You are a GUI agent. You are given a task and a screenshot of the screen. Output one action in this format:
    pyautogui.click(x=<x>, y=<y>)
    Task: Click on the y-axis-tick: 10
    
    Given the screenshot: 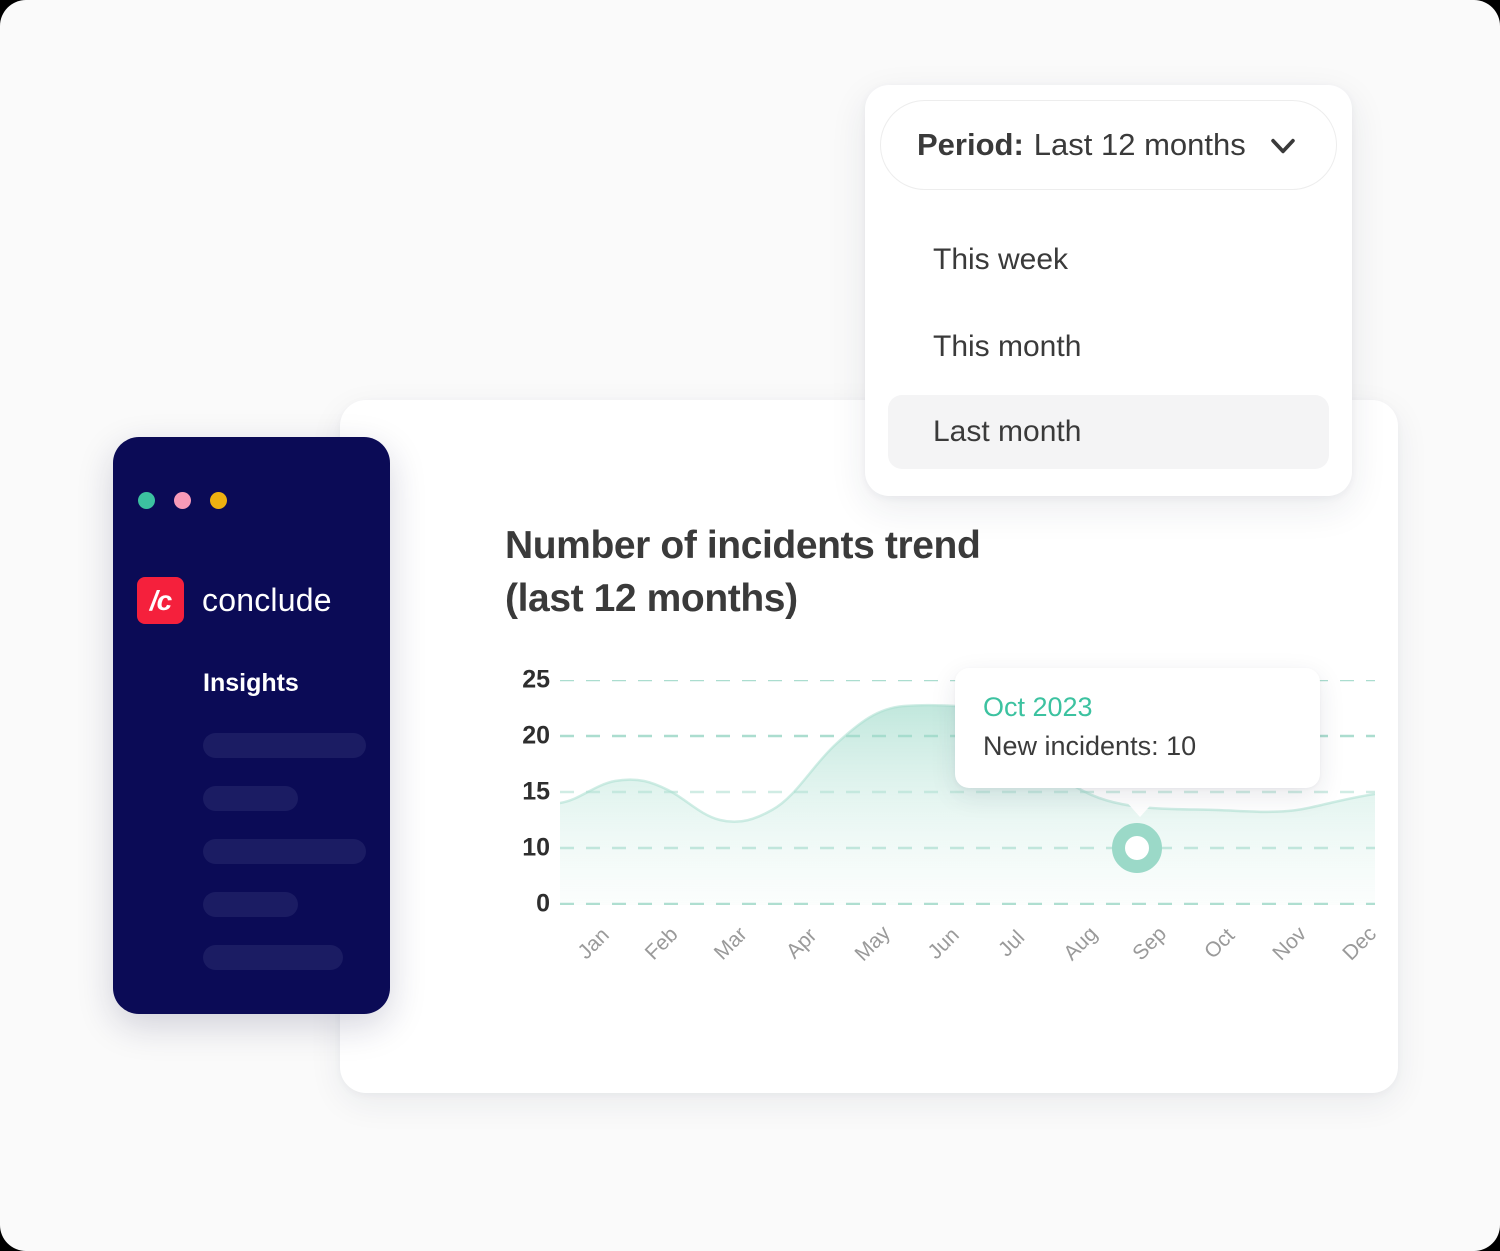 What is the action you would take?
    pyautogui.click(x=536, y=847)
    